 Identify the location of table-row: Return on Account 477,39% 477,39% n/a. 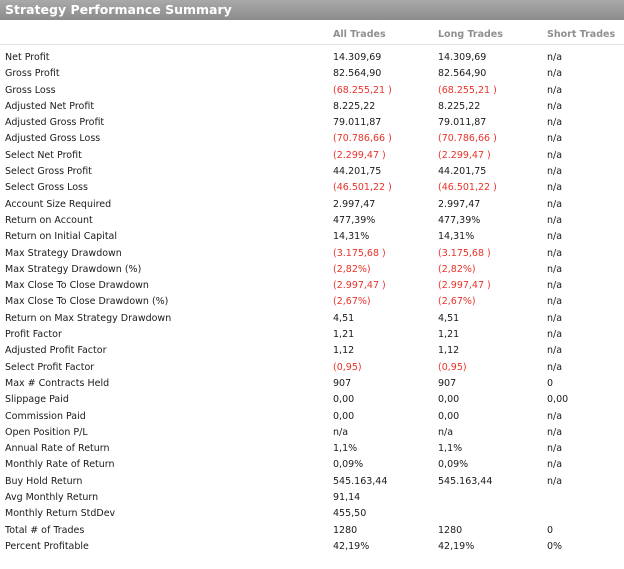
(312, 221).